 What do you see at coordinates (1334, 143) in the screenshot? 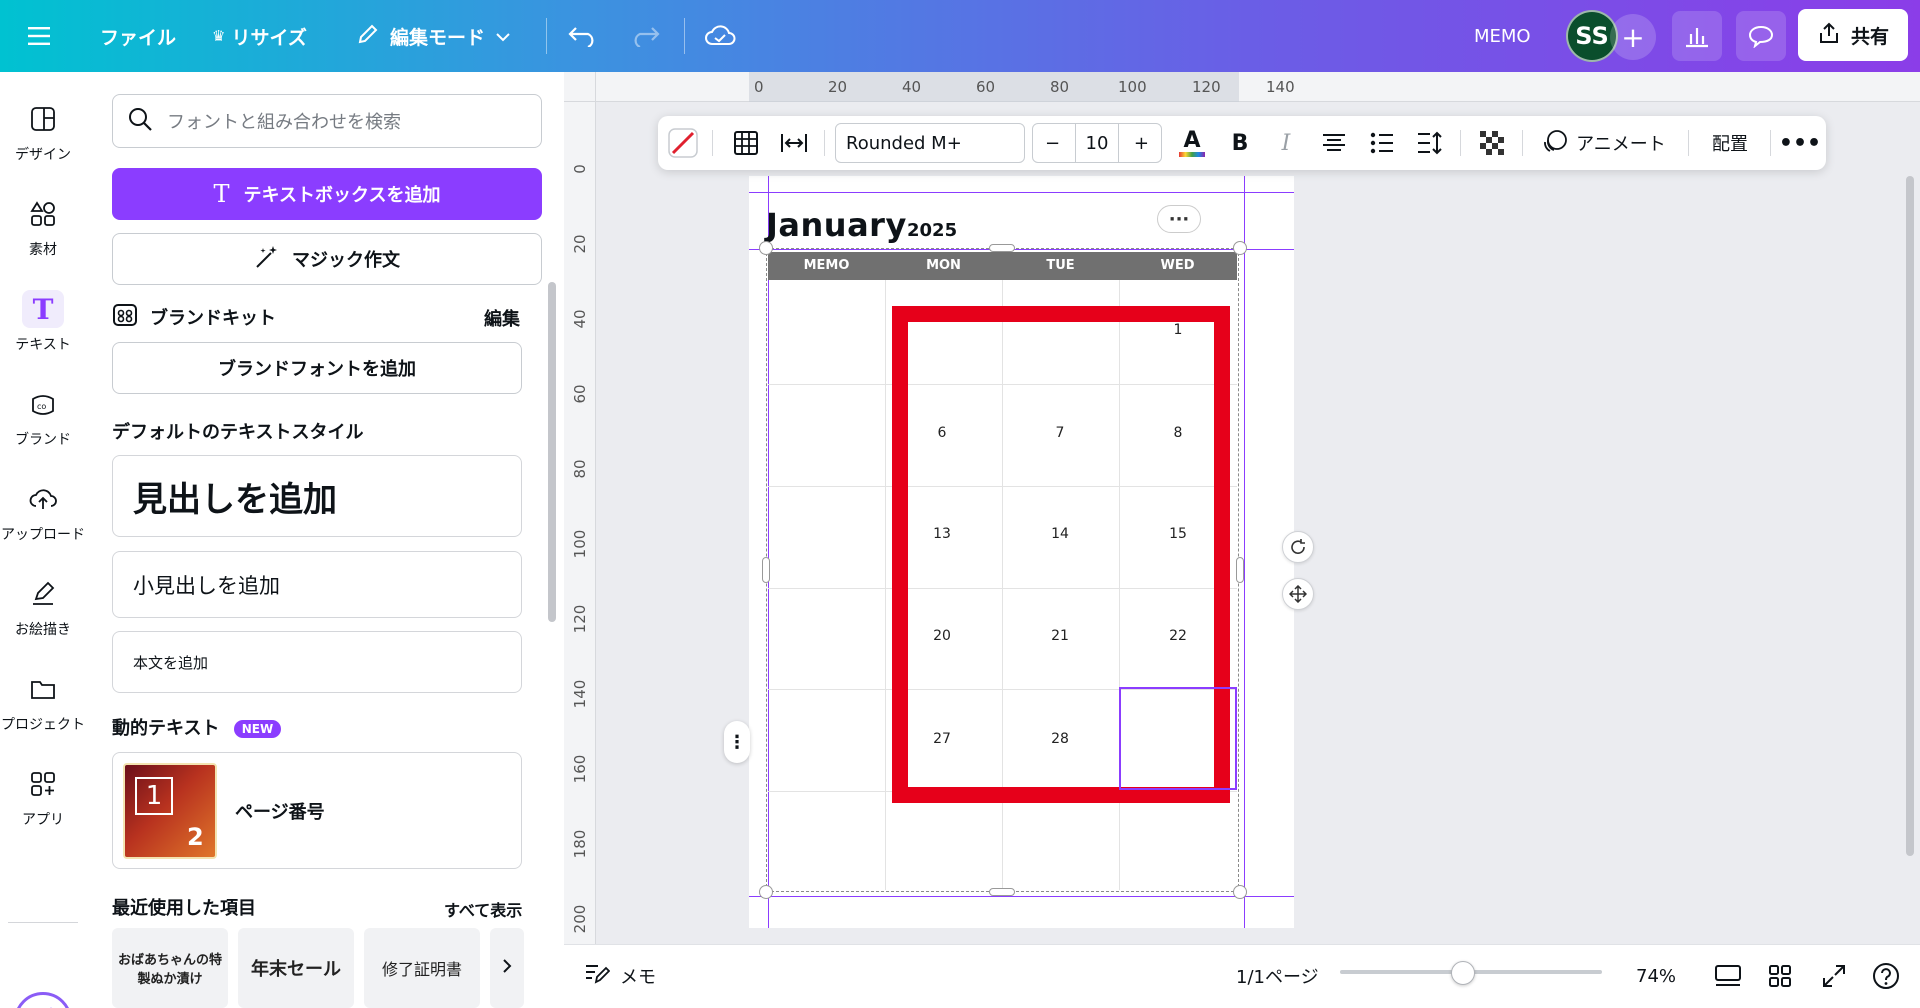
I see `align-center-icon` at bounding box center [1334, 143].